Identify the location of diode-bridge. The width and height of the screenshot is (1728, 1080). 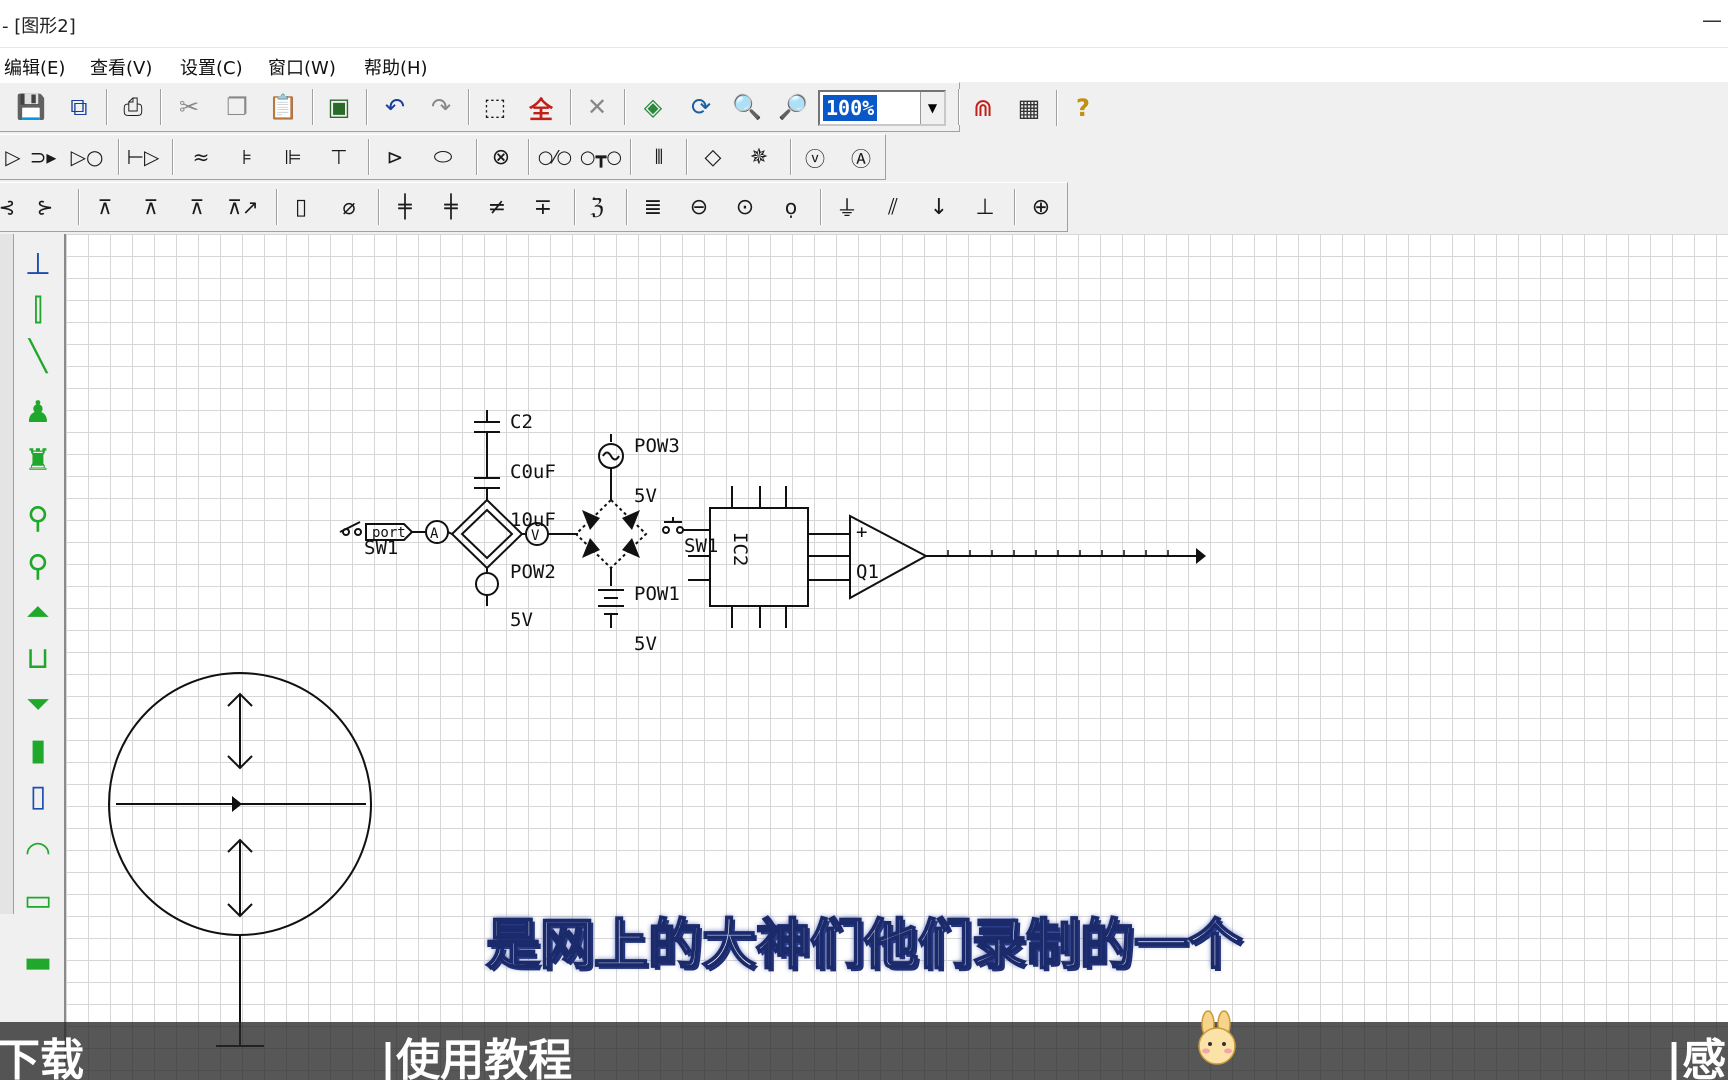
(611, 534).